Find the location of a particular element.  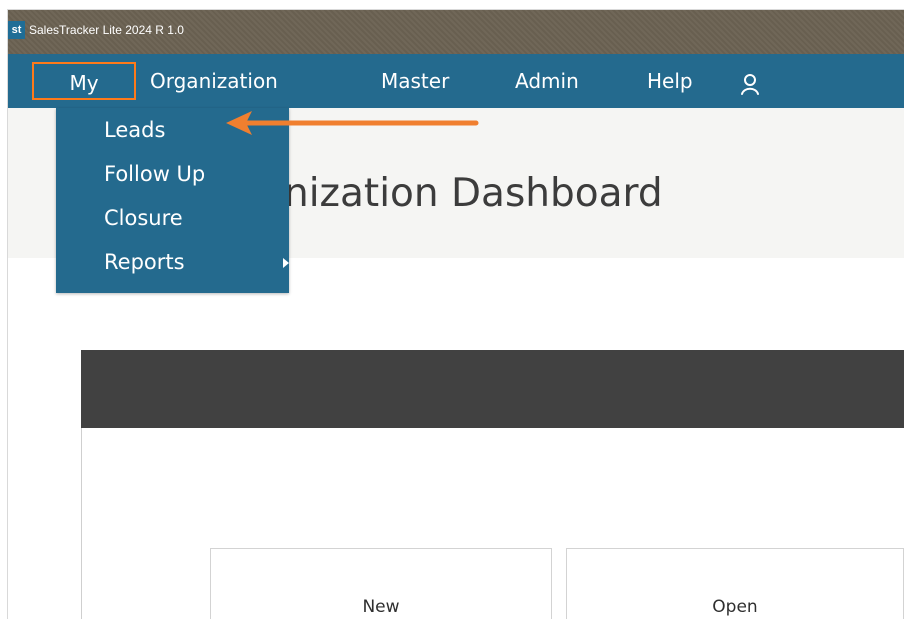

dropdown-item-leads: Leads is located at coordinates (134, 130).